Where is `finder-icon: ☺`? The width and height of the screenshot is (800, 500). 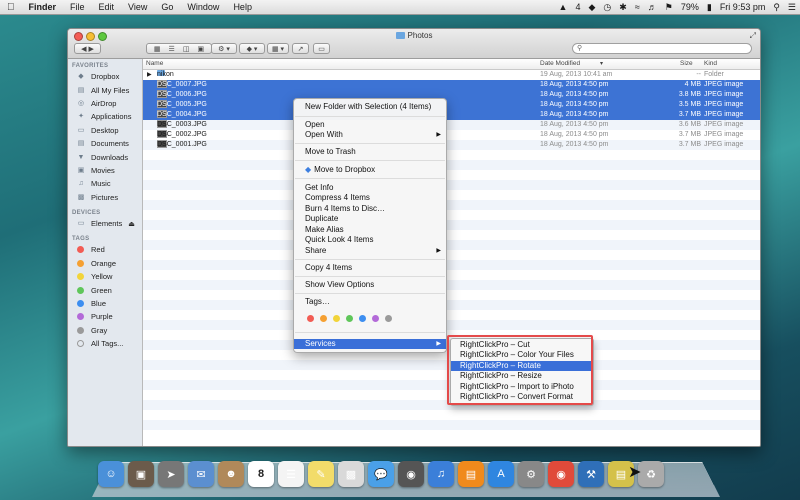 finder-icon: ☺ is located at coordinates (111, 474).